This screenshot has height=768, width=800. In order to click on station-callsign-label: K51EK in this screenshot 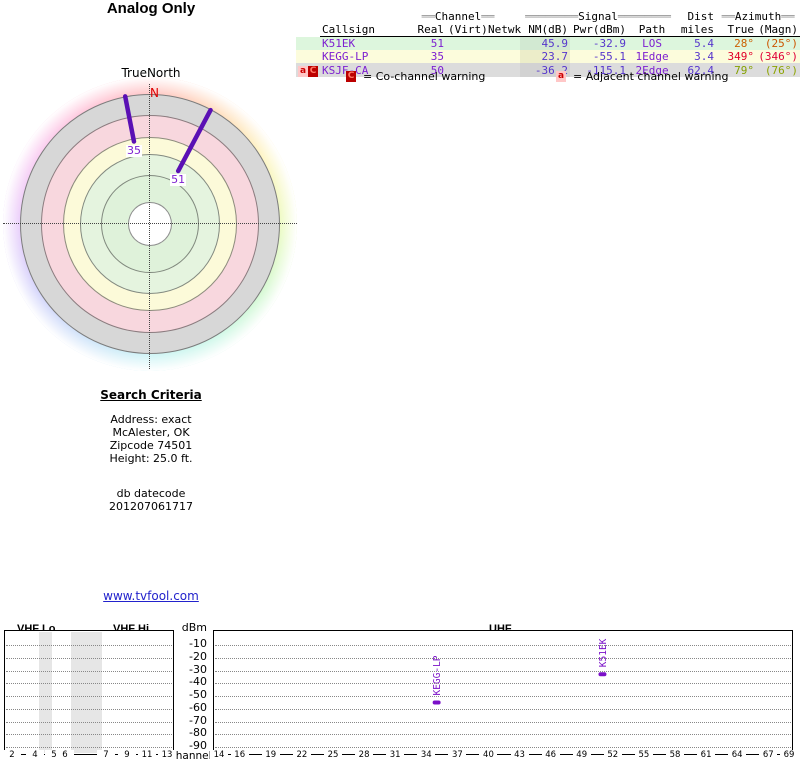, I will do `click(603, 652)`.